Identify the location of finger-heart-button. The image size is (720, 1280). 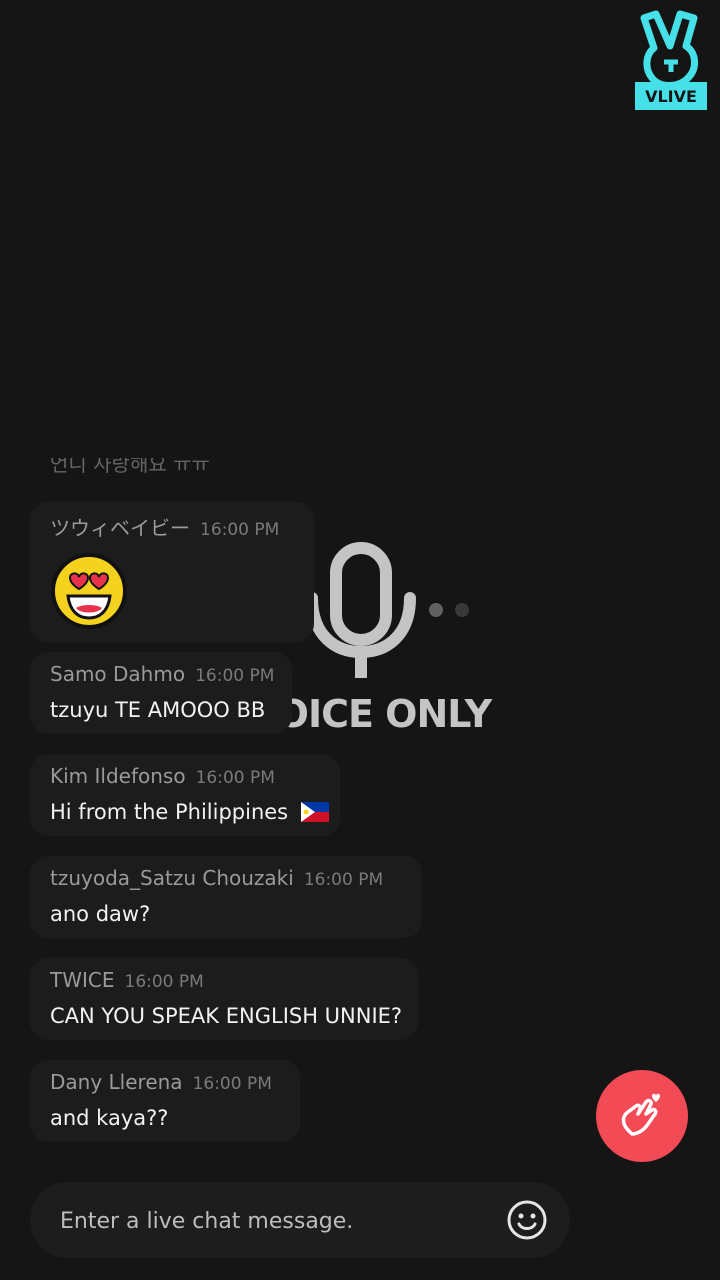
(642, 1116).